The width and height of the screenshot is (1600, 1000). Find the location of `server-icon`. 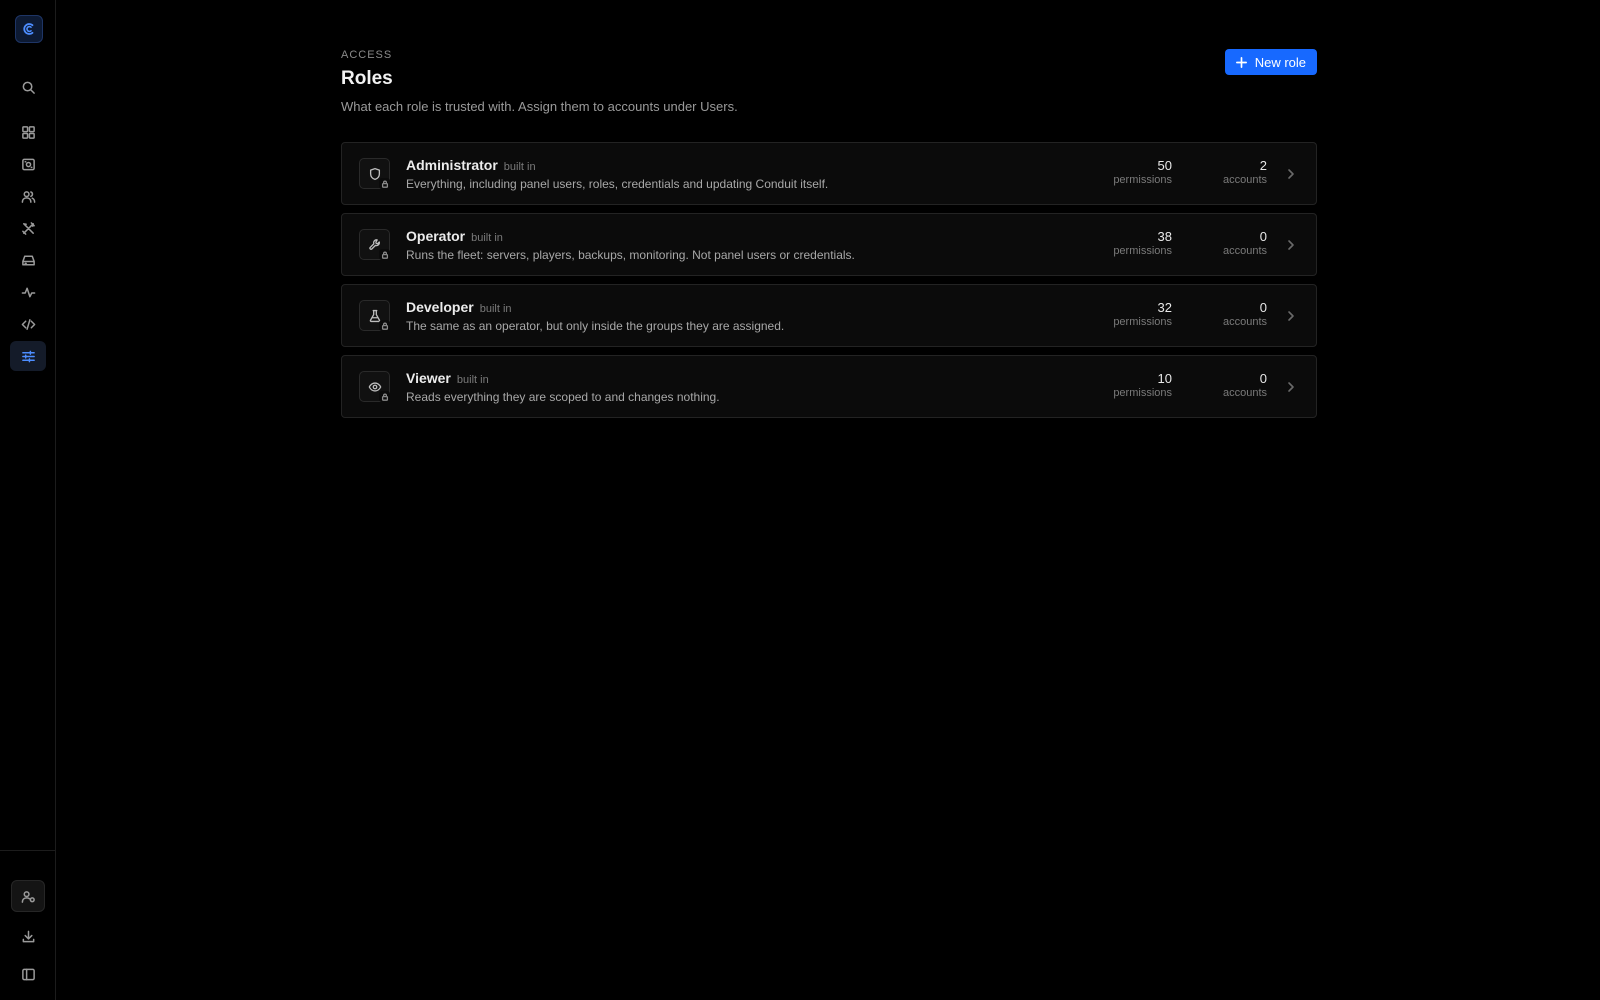

server-icon is located at coordinates (28, 164).